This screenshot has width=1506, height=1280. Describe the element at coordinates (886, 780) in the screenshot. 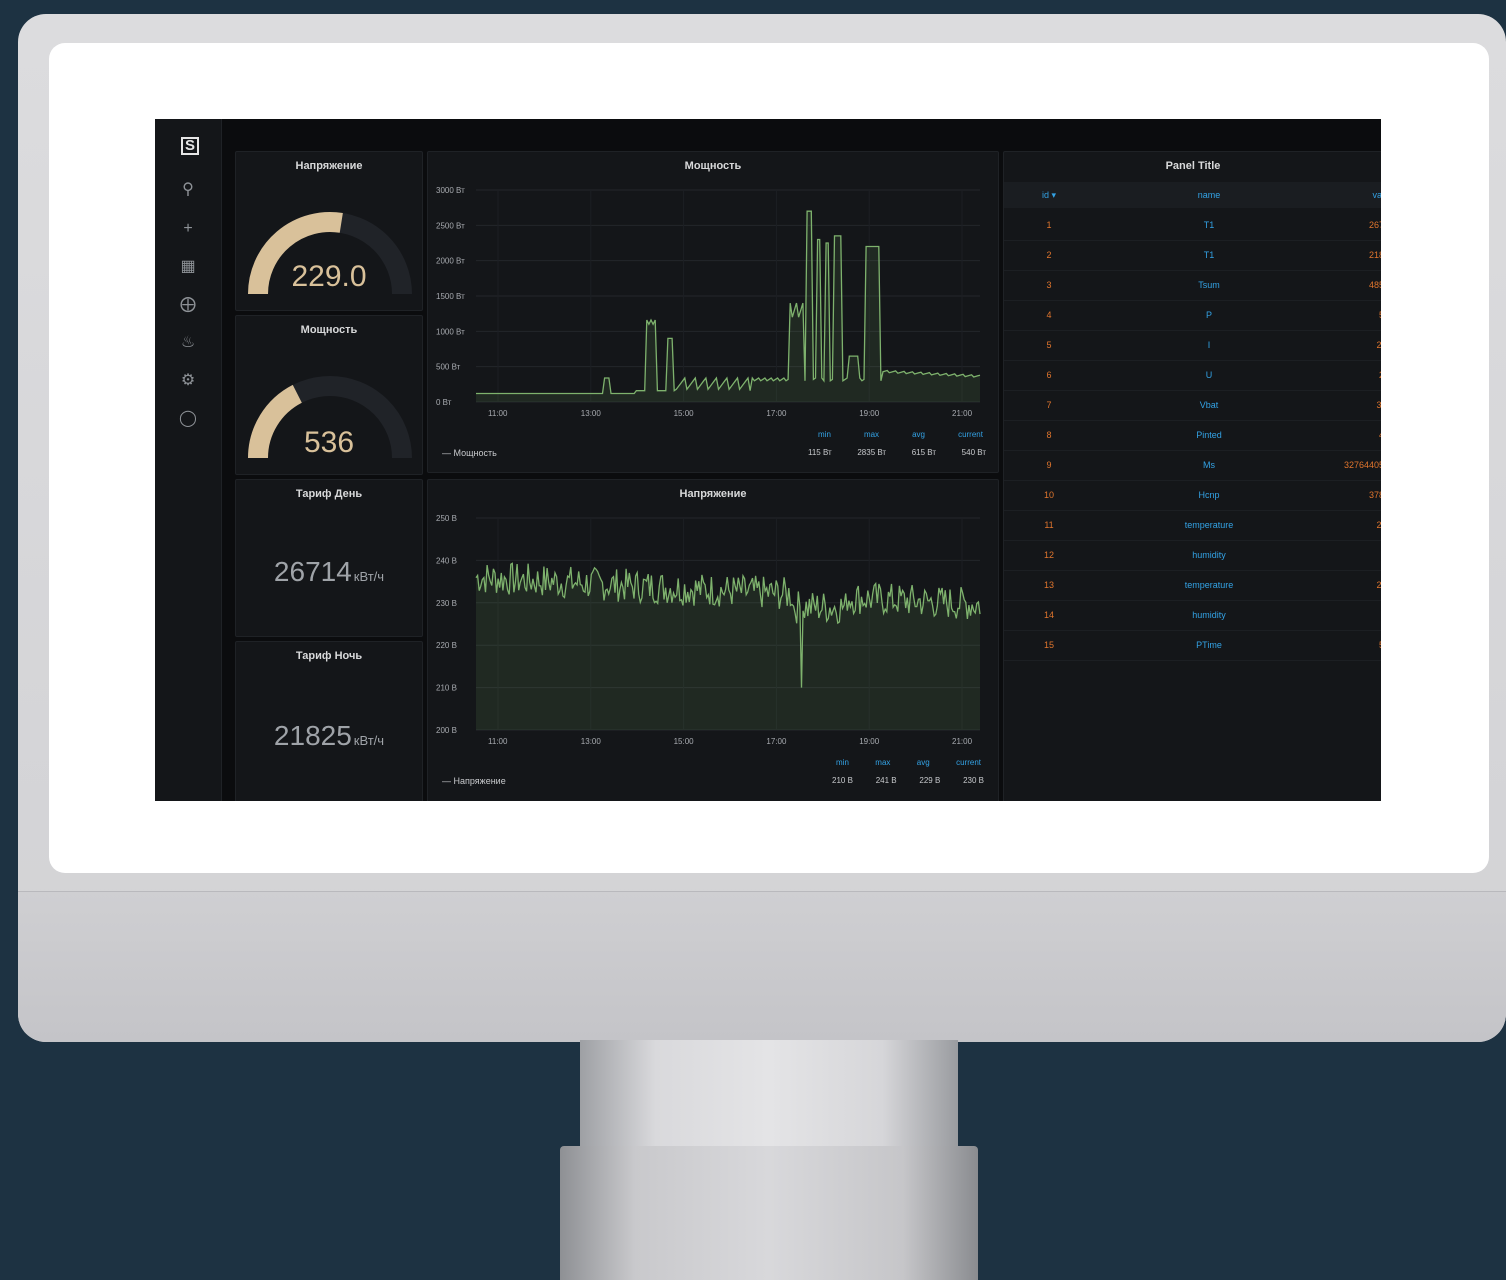

I see `stat-value: 241 В` at that location.